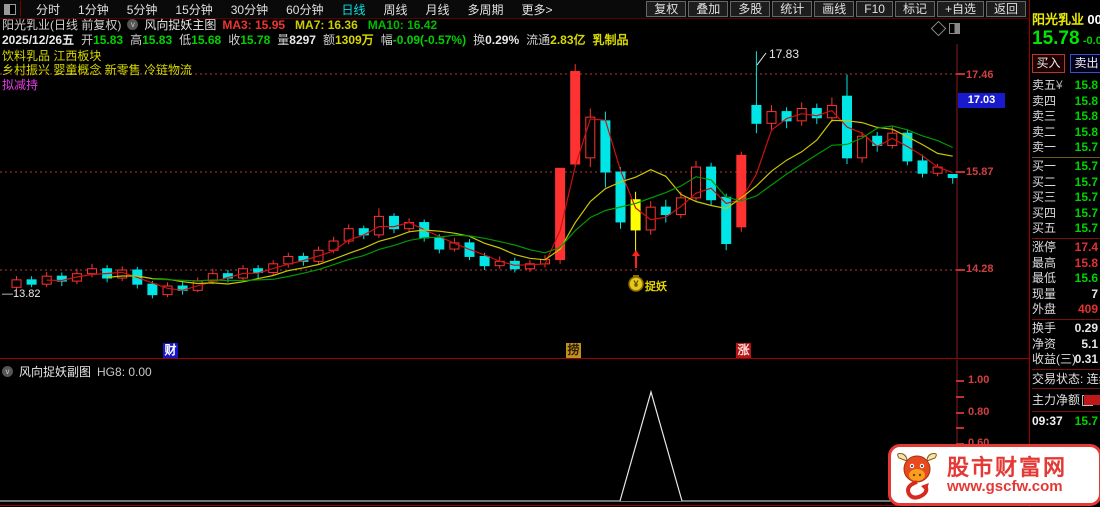 The image size is (1100, 507). What do you see at coordinates (304, 9) in the screenshot?
I see `period-menu-item: 60分钟` at bounding box center [304, 9].